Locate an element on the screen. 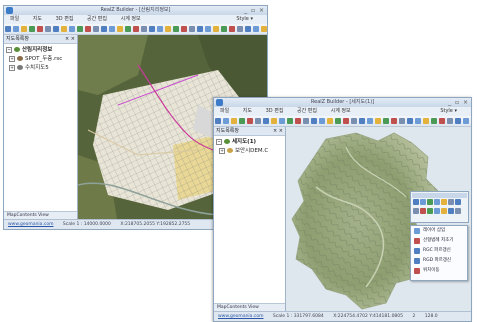 Image resolution: width=477 pixels, height=322 pixels. layer-item: + 수치지도5 is located at coordinates (40, 68).